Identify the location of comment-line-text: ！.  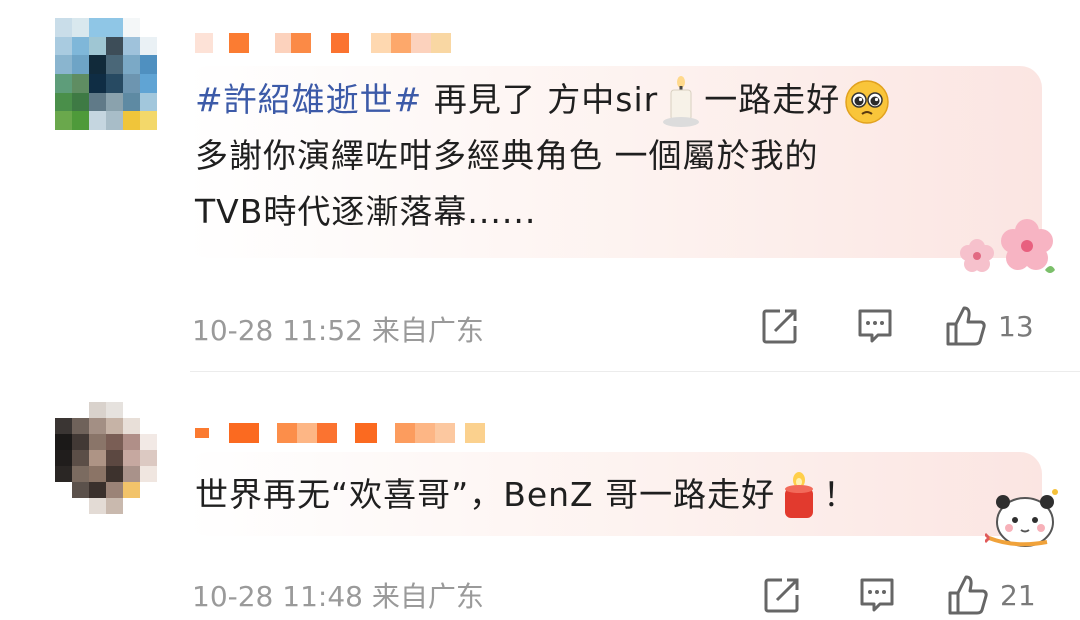
(840, 494).